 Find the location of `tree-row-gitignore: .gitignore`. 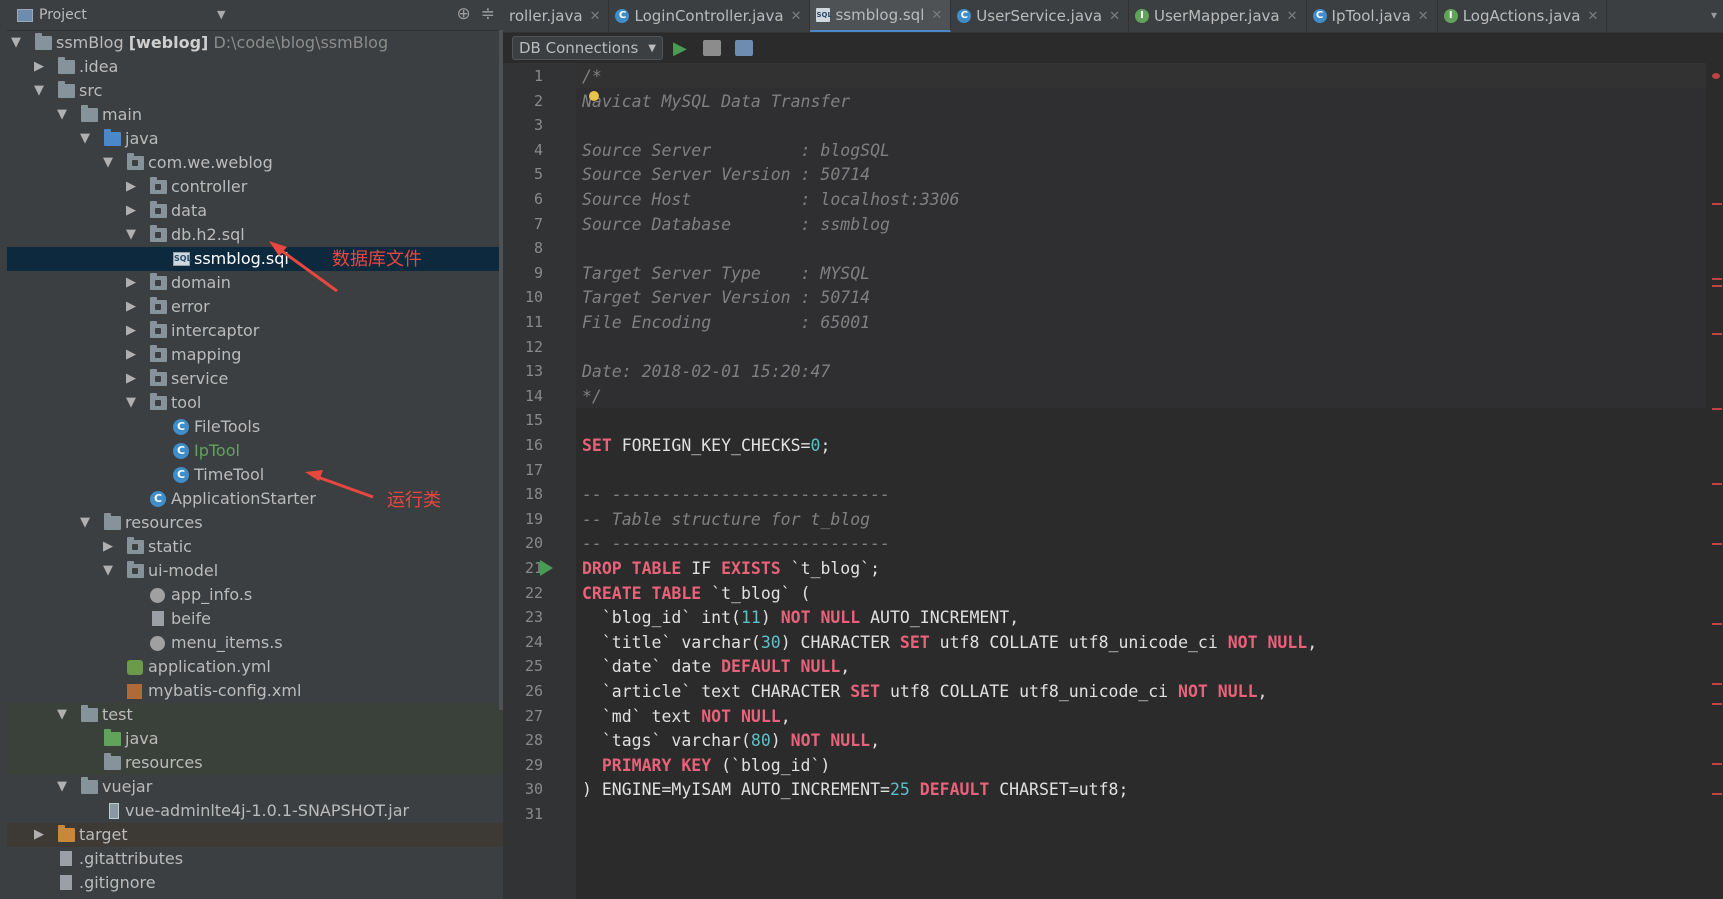

tree-row-gitignore: .gitignore is located at coordinates (279, 883).